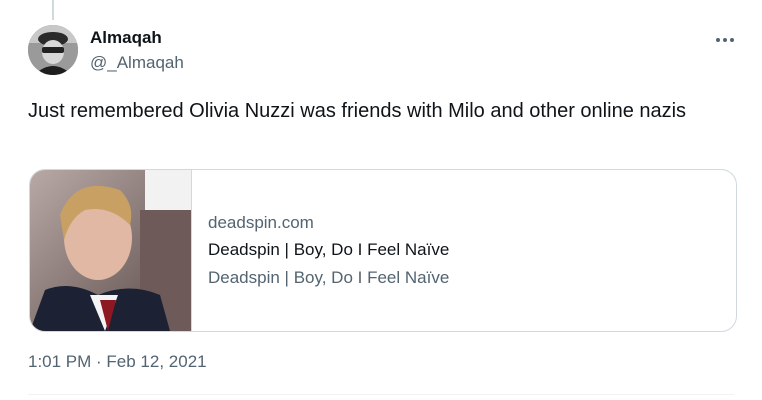 Image resolution: width=762 pixels, height=400 pixels. Describe the element at coordinates (261, 222) in the screenshot. I see `card-domain: deadspin.com` at that location.